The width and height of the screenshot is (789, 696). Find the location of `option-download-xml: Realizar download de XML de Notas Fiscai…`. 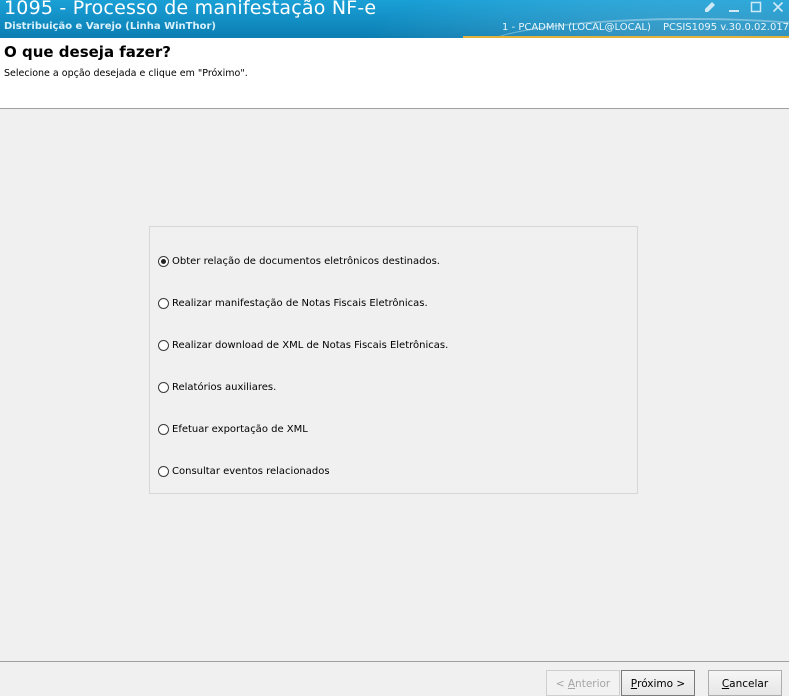

option-download-xml: Realizar download de XML de Notas Fiscai… is located at coordinates (303, 345).